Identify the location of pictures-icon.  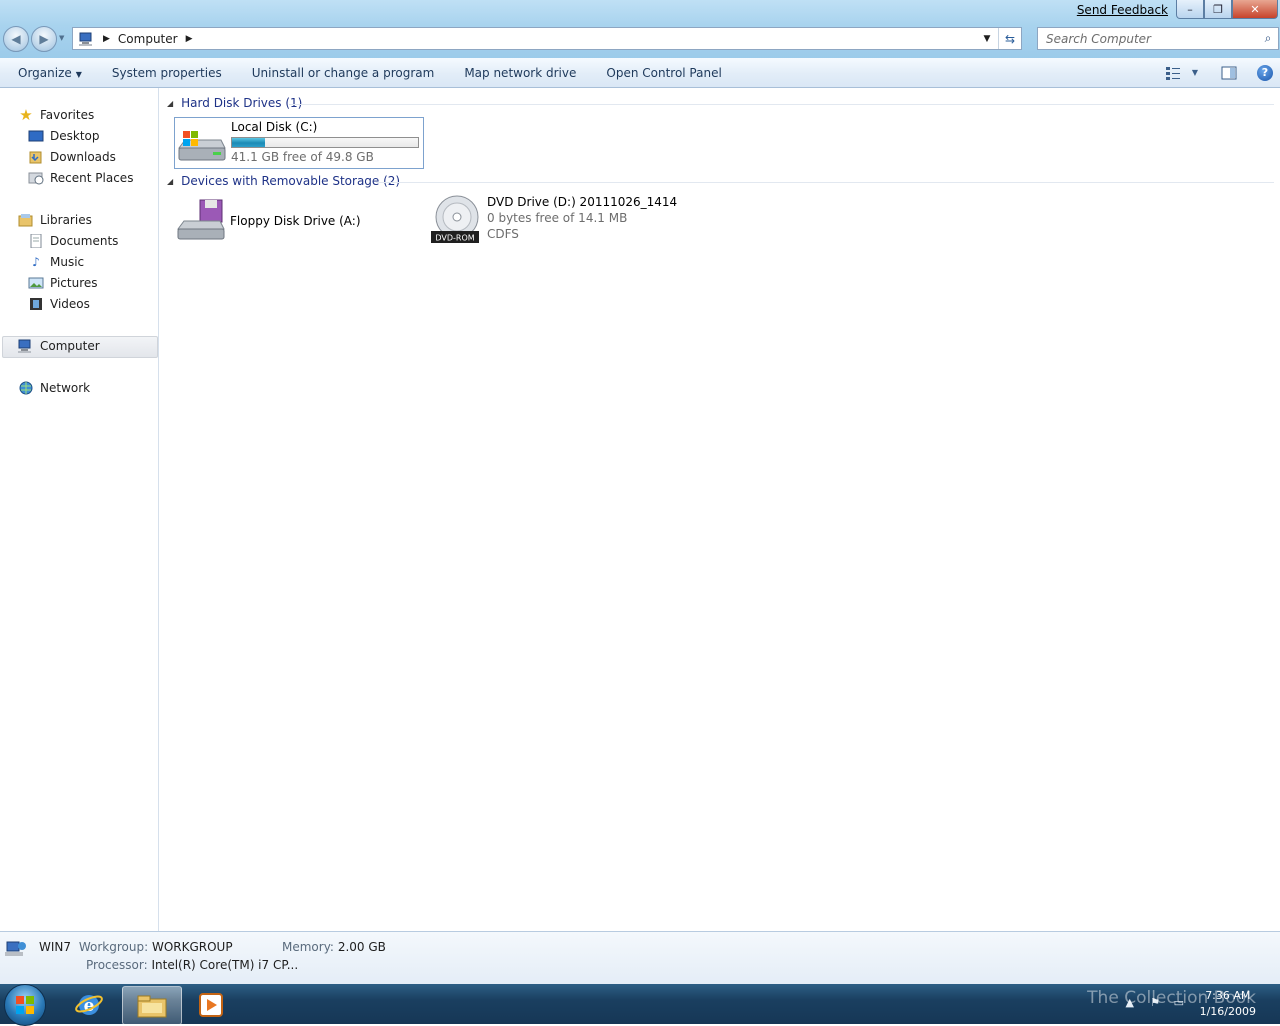
(36, 283).